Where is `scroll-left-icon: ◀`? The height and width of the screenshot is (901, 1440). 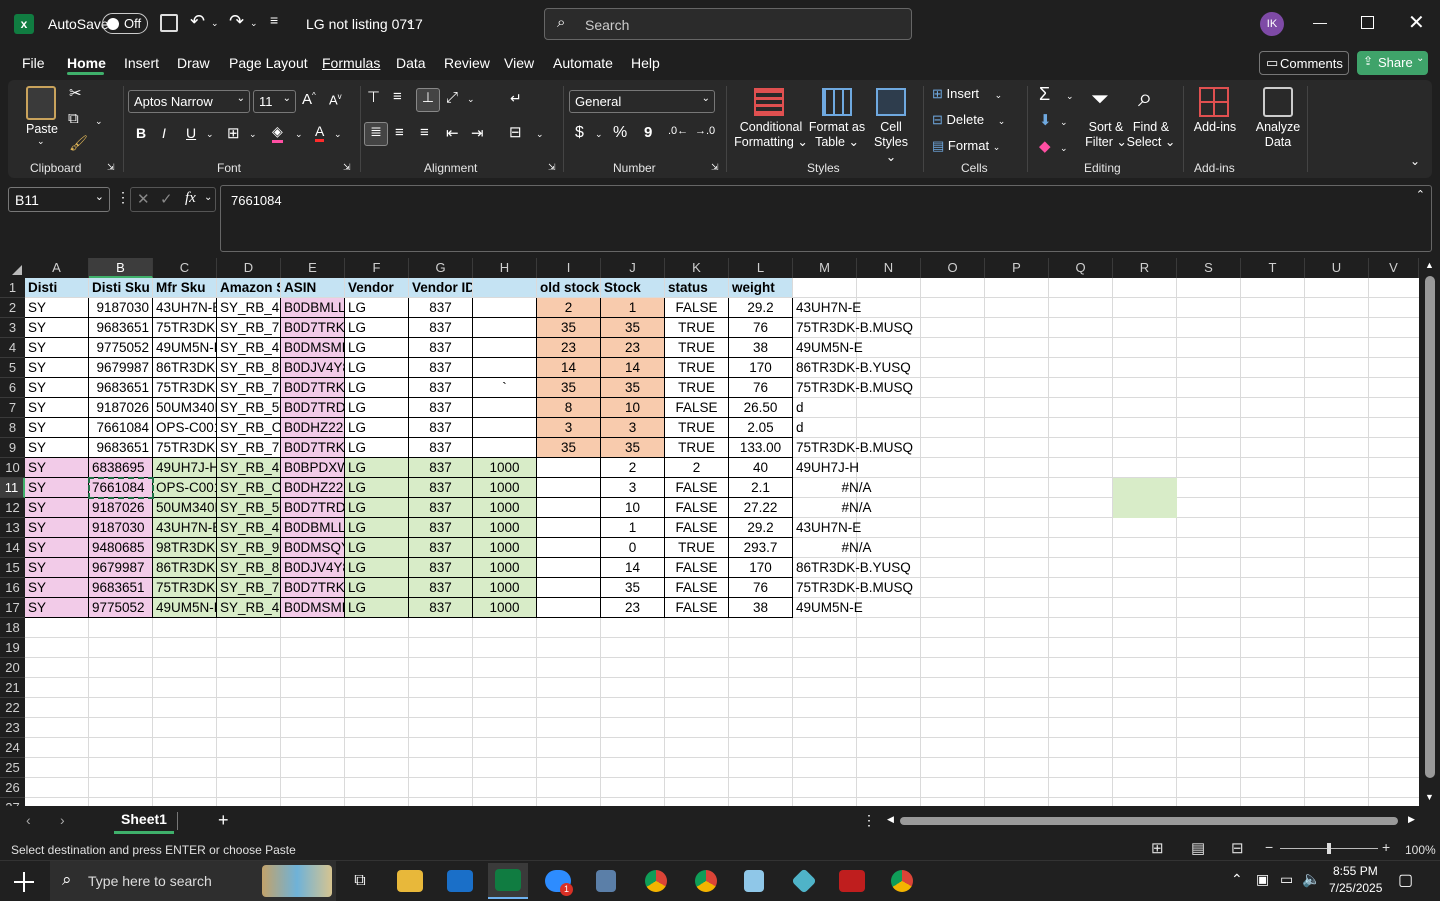
scroll-left-icon: ◀ is located at coordinates (890, 819).